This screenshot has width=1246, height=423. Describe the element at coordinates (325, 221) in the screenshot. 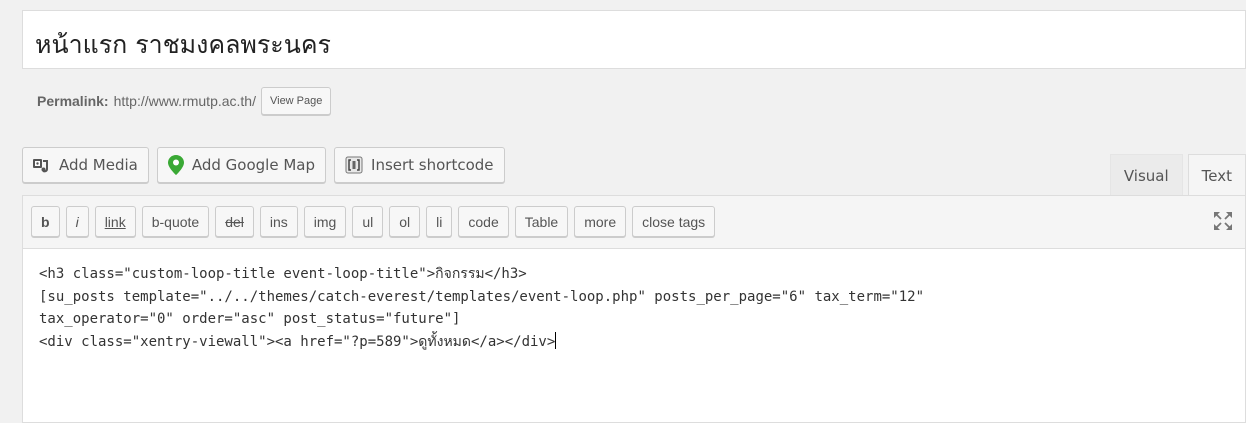

I see `qt-img-button: img` at that location.